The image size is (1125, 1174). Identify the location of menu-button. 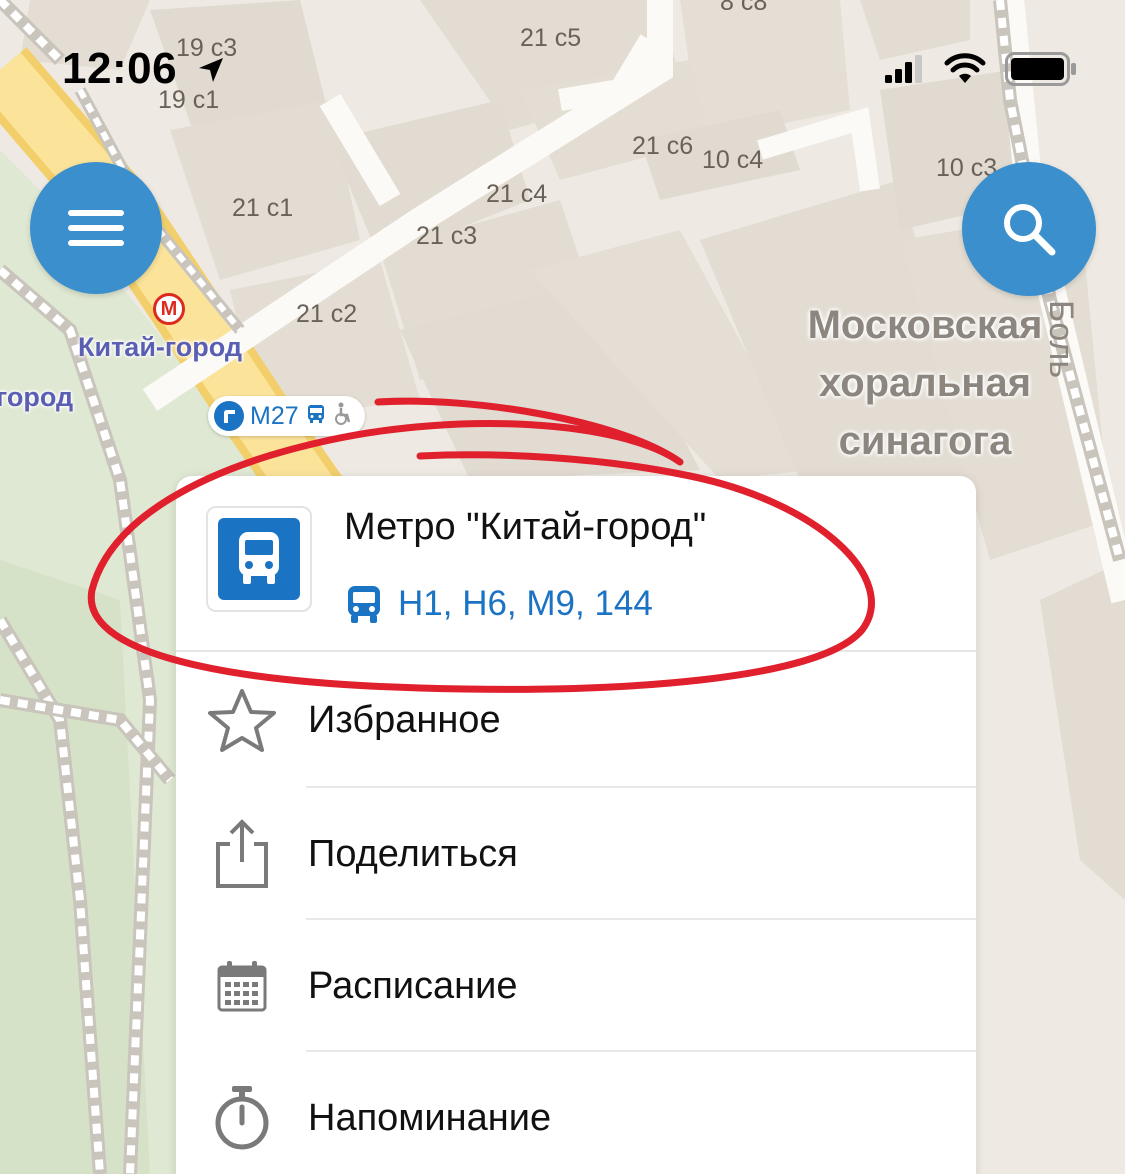
(96, 228).